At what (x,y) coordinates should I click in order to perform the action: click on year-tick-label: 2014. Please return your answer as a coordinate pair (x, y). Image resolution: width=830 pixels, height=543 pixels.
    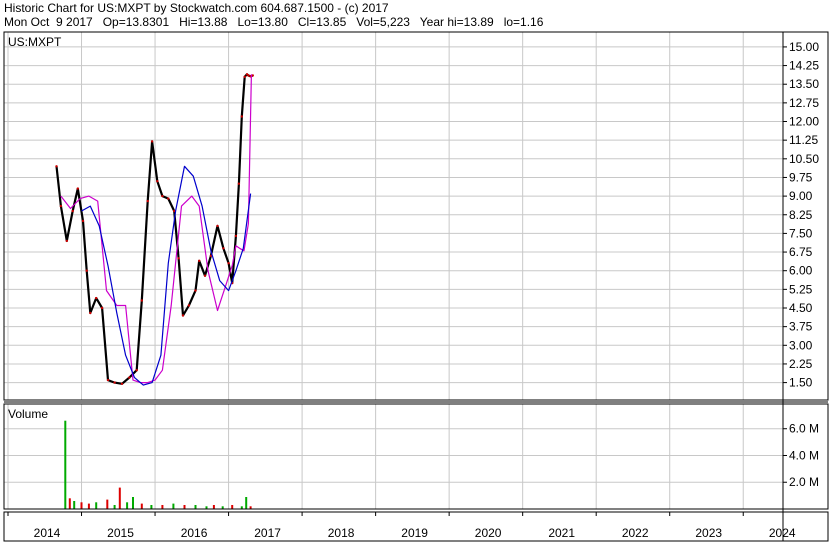
    Looking at the image, I should click on (47, 533).